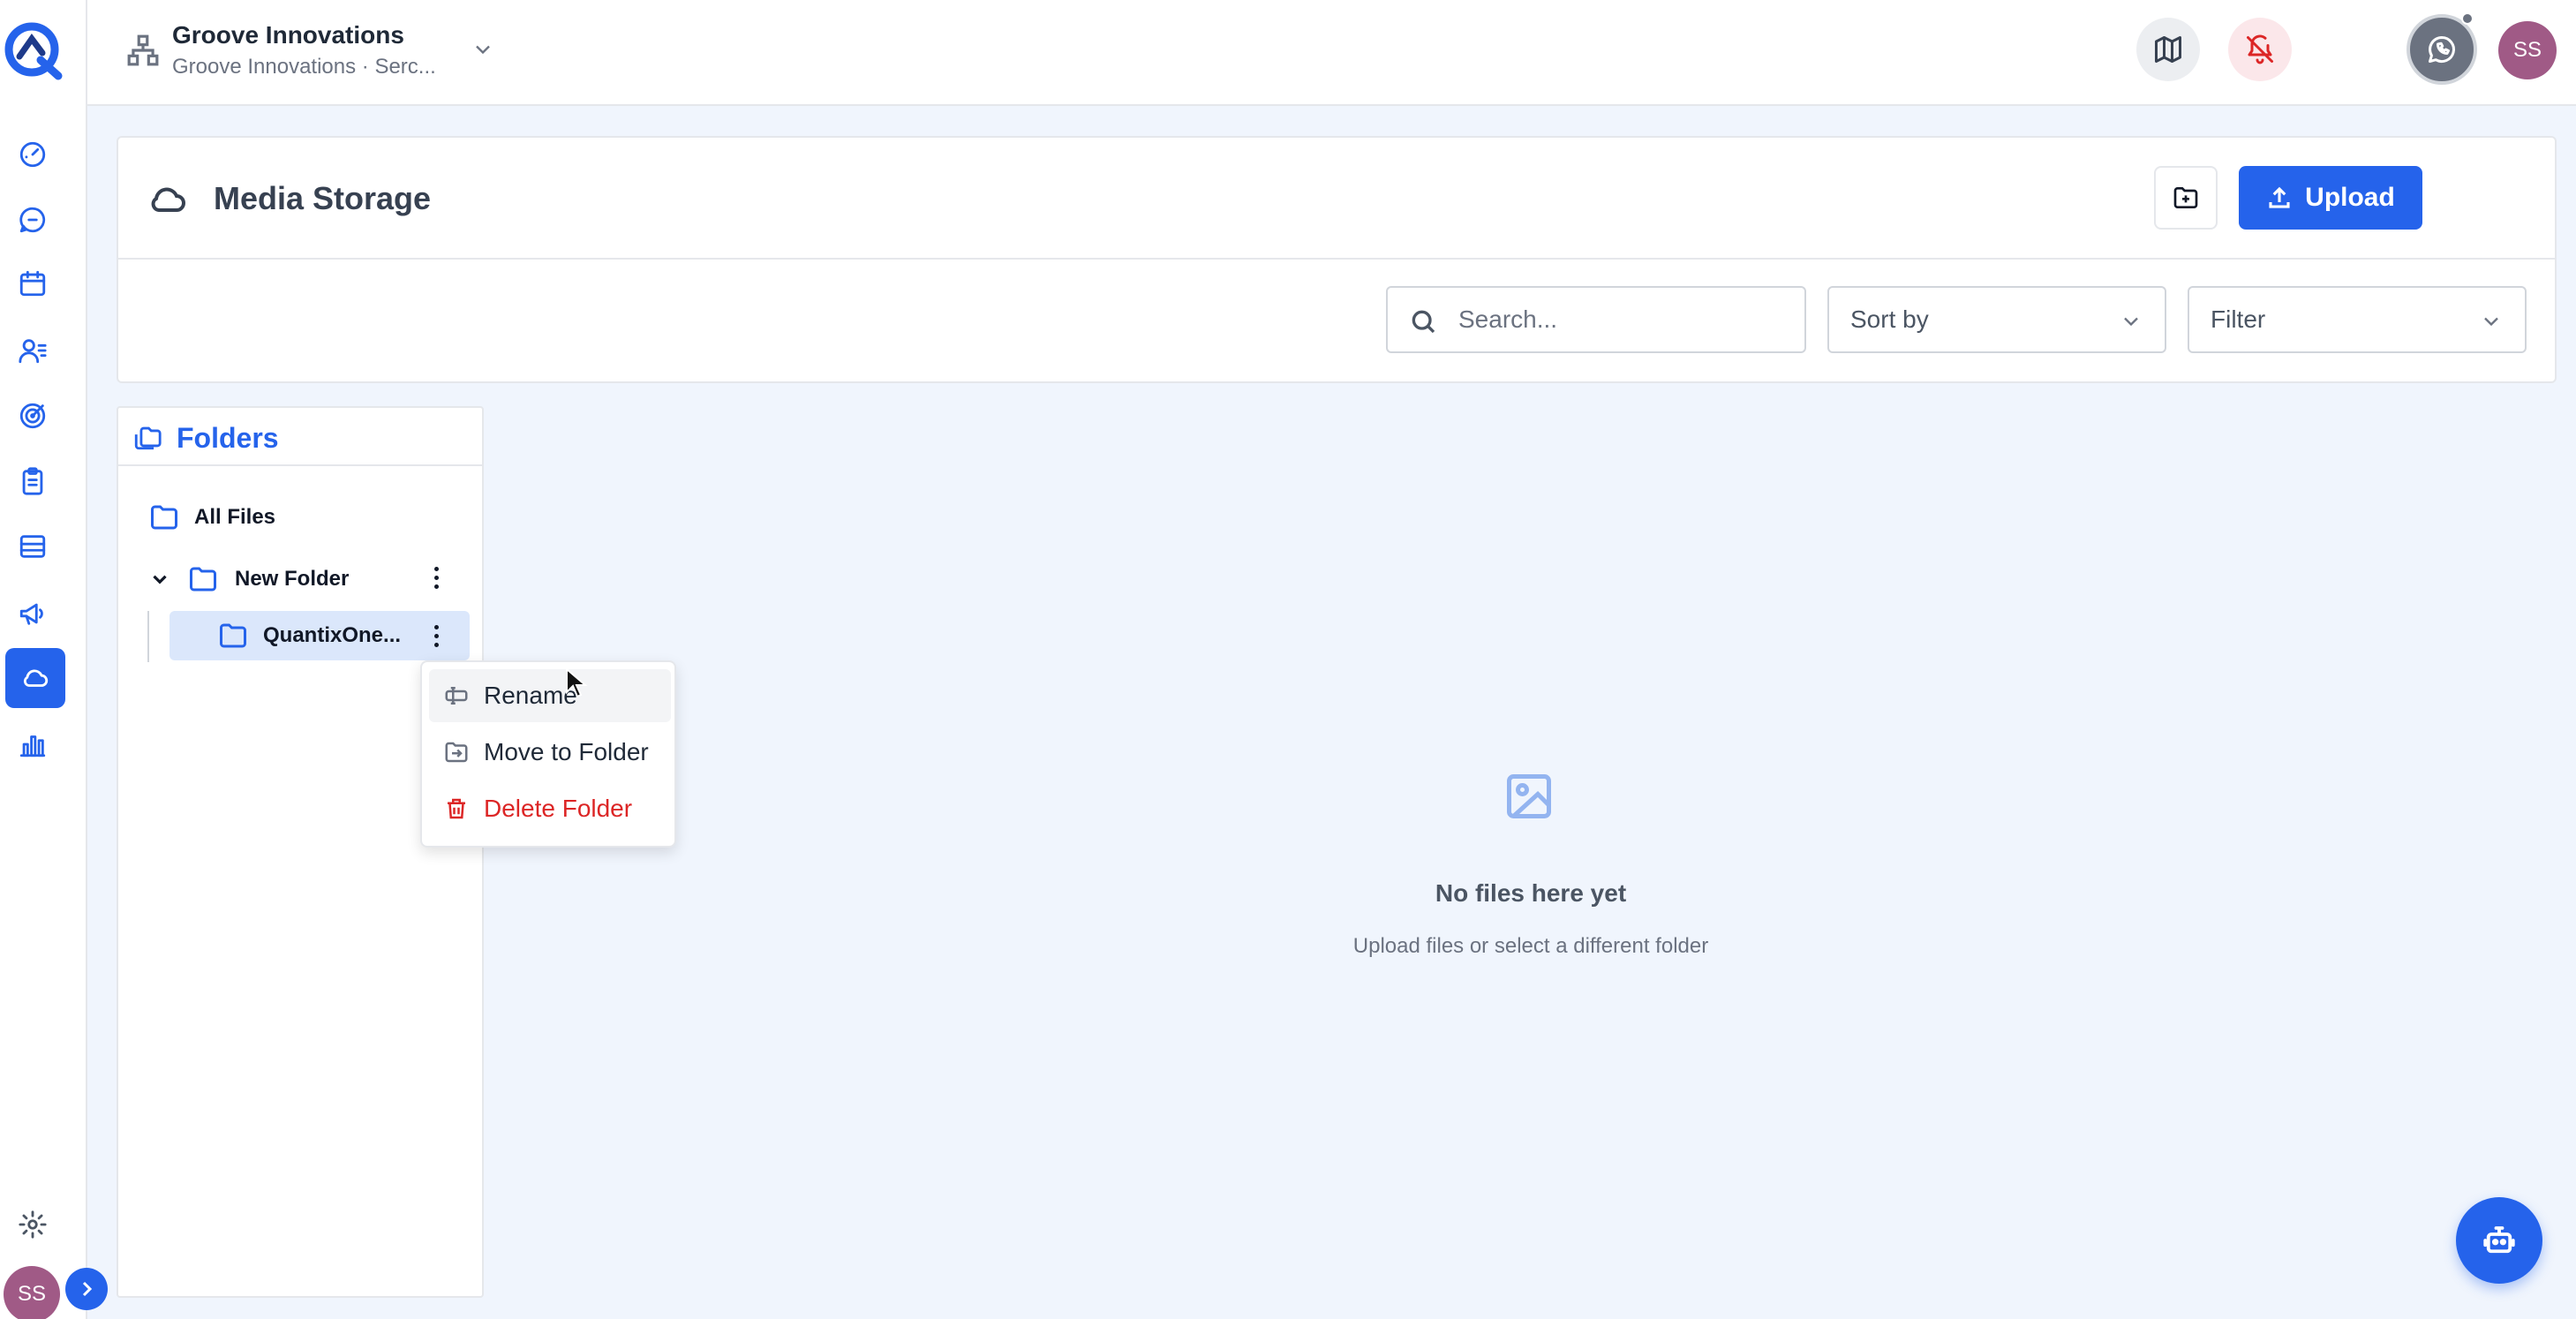 This screenshot has width=2576, height=1319. I want to click on assistant-bot-button, so click(2499, 1240).